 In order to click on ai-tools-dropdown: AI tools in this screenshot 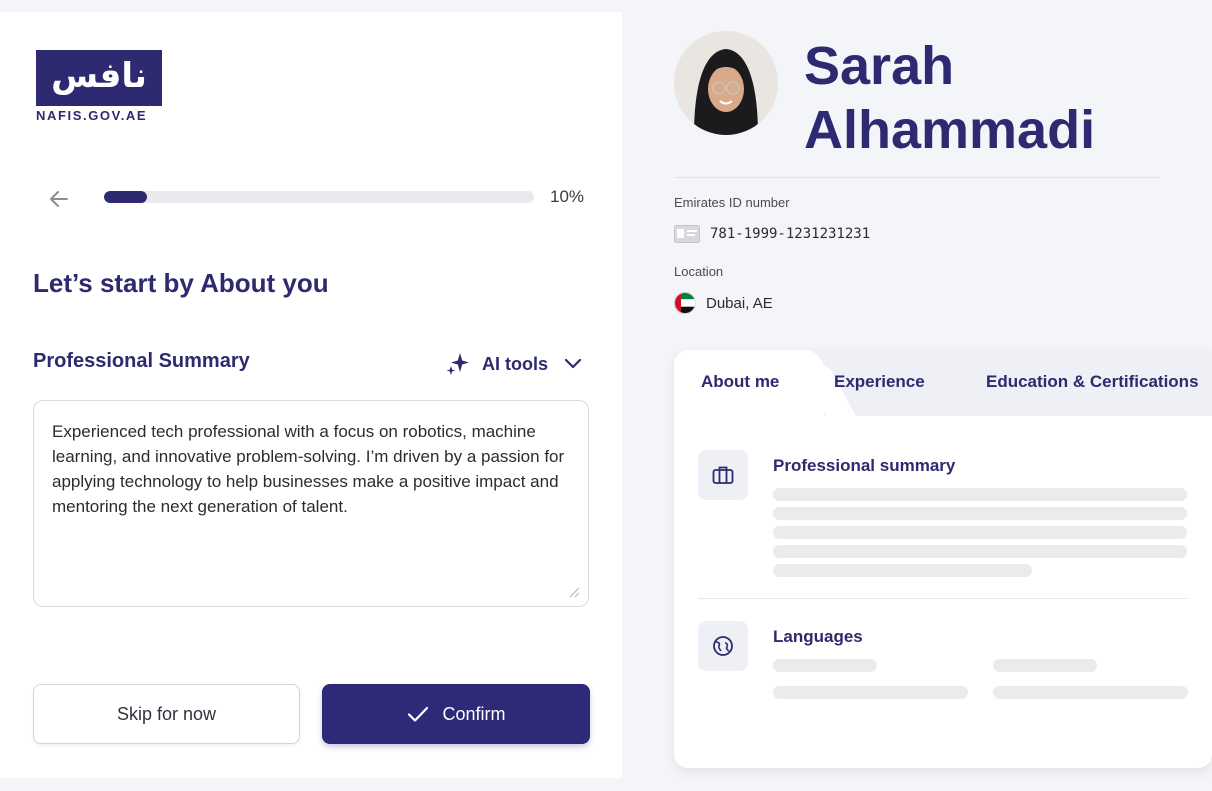, I will do `click(514, 364)`.